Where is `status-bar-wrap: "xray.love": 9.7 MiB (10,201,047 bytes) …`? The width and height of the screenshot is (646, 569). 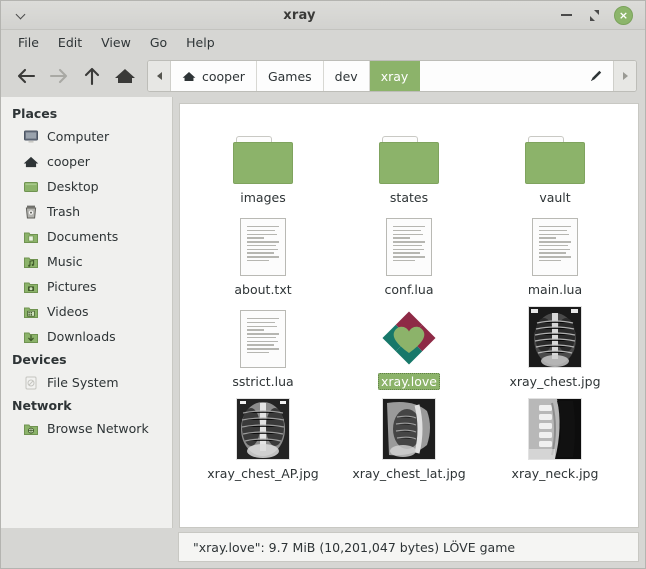
status-bar-wrap: "xray.love": 9.7 MiB (10,201,047 bytes) … is located at coordinates (323, 548).